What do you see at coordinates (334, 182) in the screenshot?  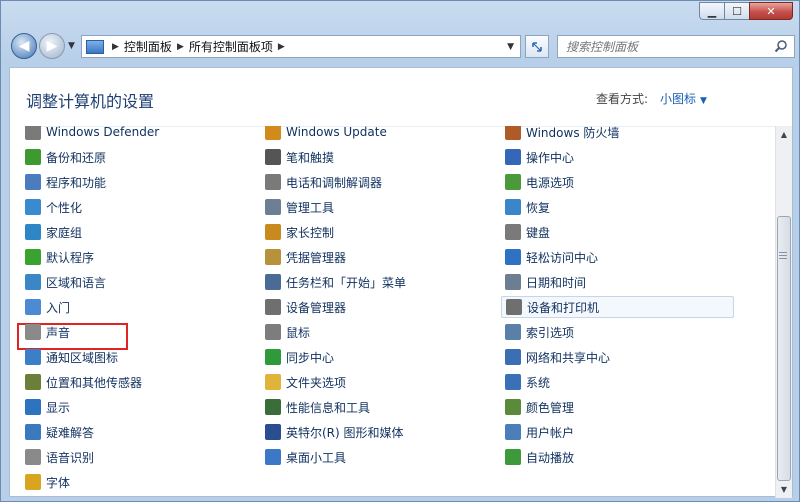 I see `item-label: 电话和调制解调器` at bounding box center [334, 182].